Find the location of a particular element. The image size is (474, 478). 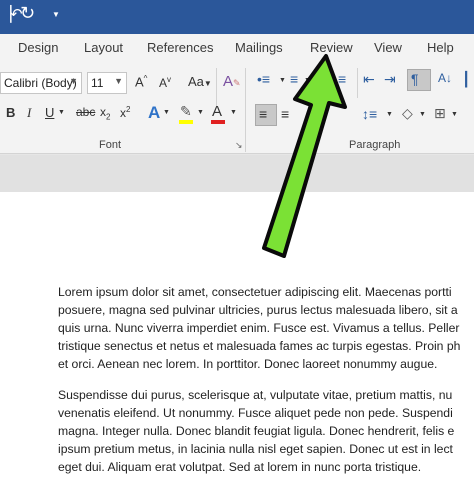

font-color-icon: A is located at coordinates (217, 111).